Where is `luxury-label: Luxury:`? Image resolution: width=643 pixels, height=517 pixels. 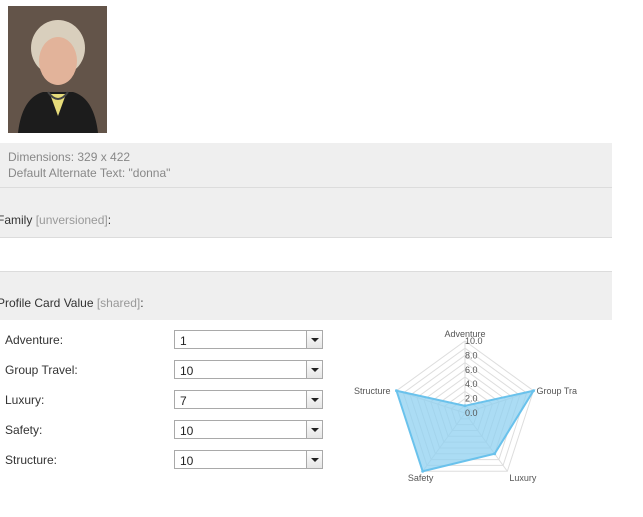 luxury-label: Luxury: is located at coordinates (25, 400).